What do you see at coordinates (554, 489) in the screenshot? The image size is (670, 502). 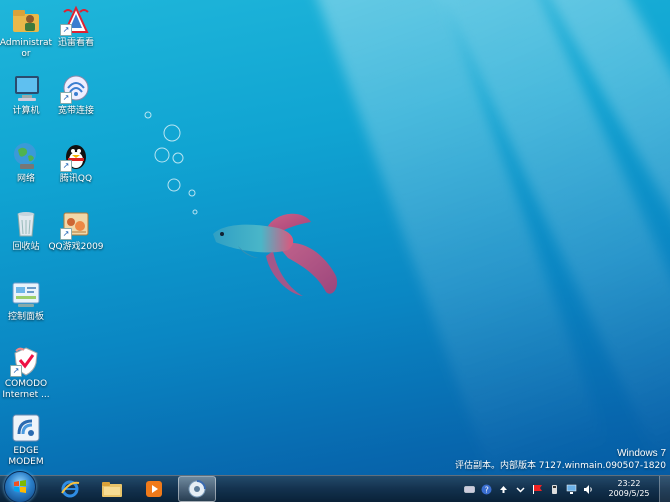 I see `usb-icon` at bounding box center [554, 489].